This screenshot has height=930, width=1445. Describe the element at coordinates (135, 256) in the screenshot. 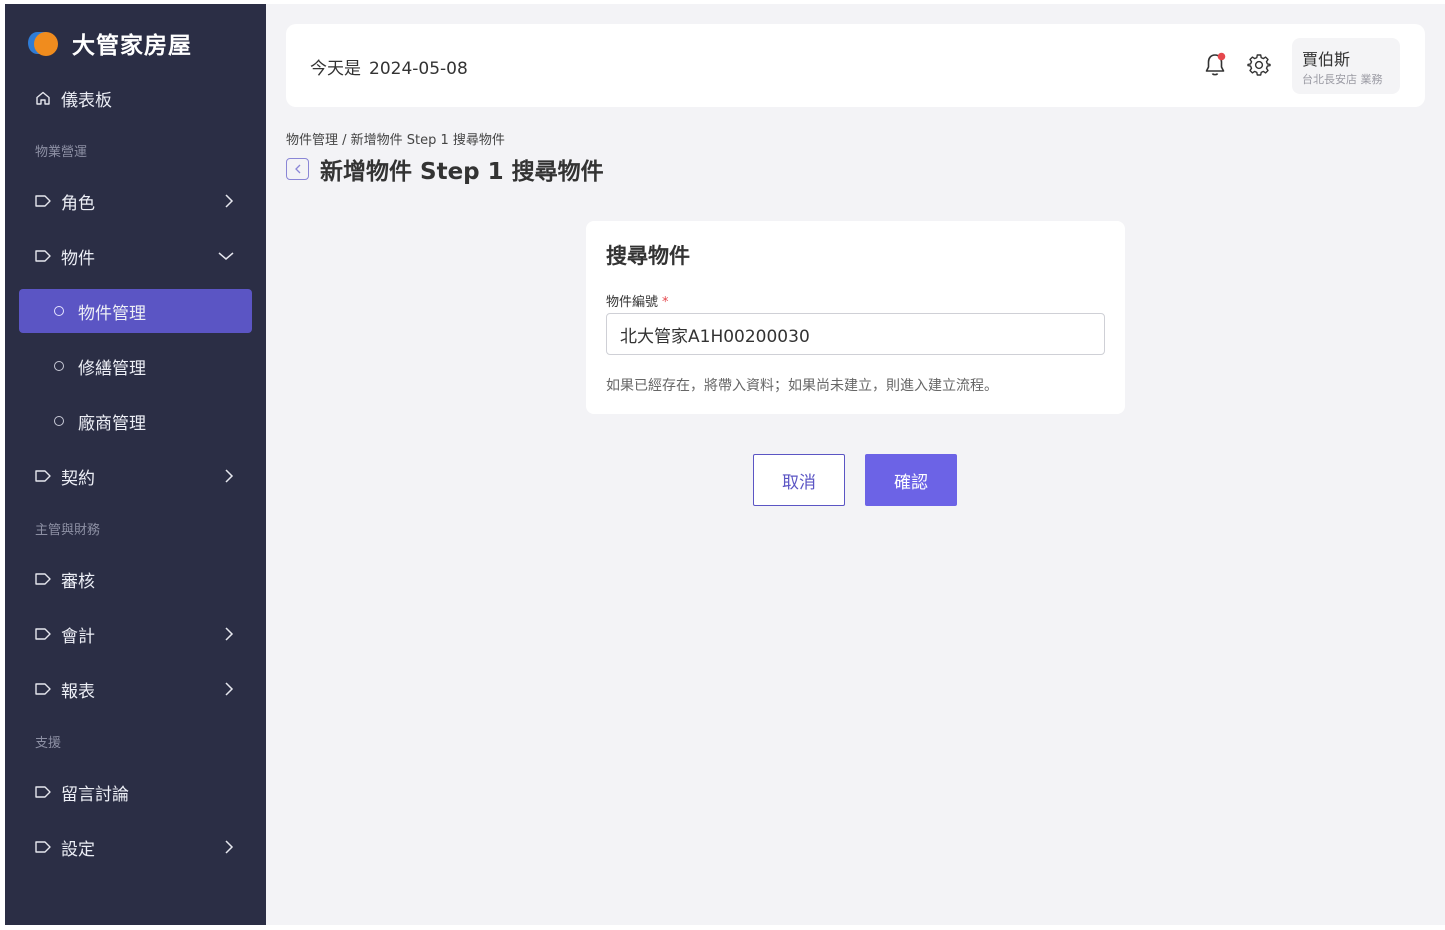

I see `sidebar-item-property: 物件` at that location.